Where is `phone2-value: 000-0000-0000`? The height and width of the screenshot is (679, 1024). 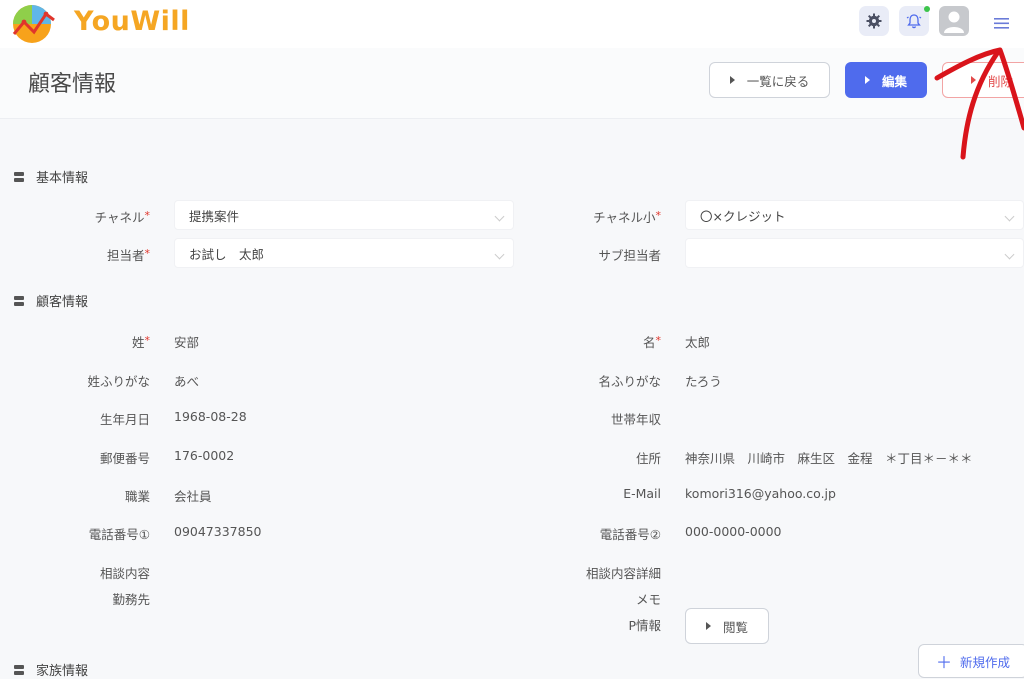
phone2-value: 000-0000-0000 is located at coordinates (733, 531).